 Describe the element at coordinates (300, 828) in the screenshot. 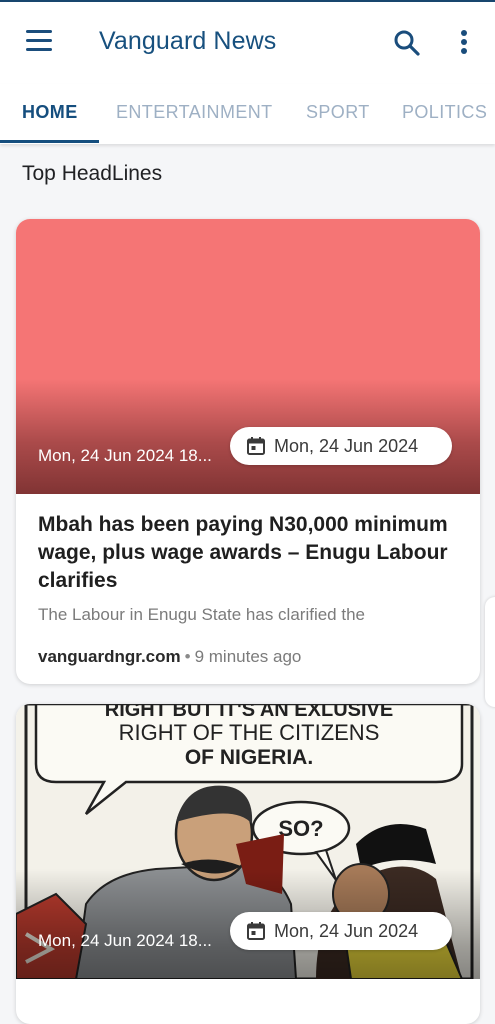

I see `cartoon-text-so: SO?` at that location.